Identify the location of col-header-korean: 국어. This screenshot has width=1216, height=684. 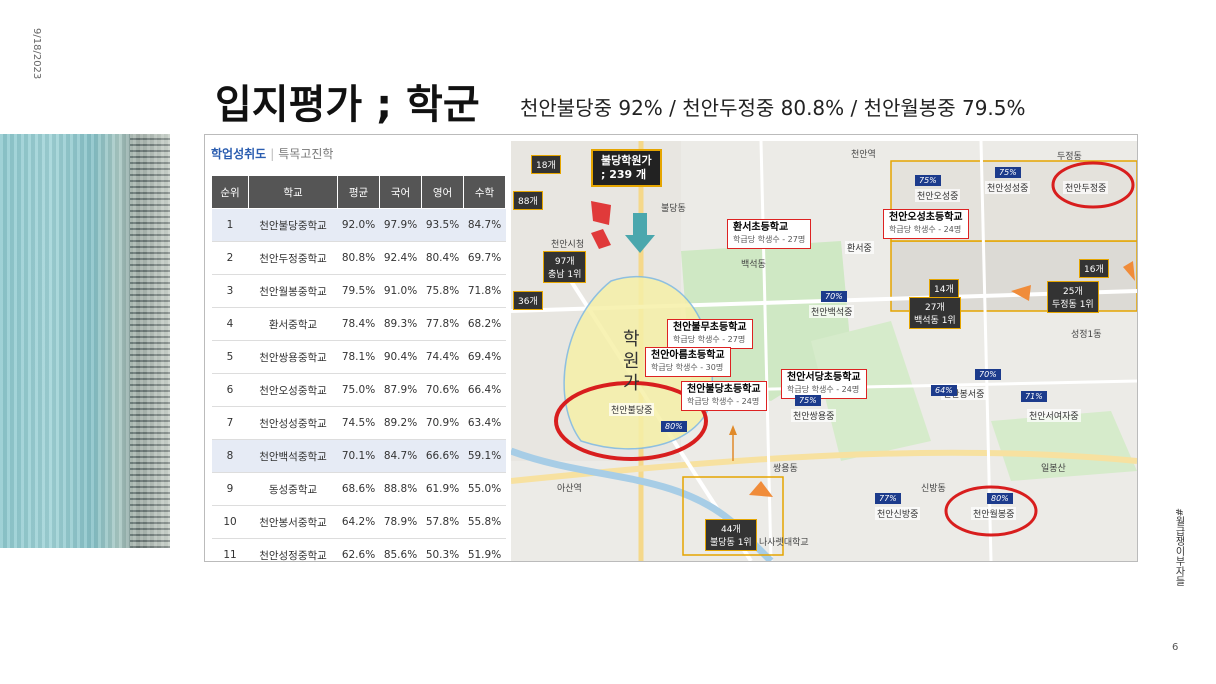
(400, 192).